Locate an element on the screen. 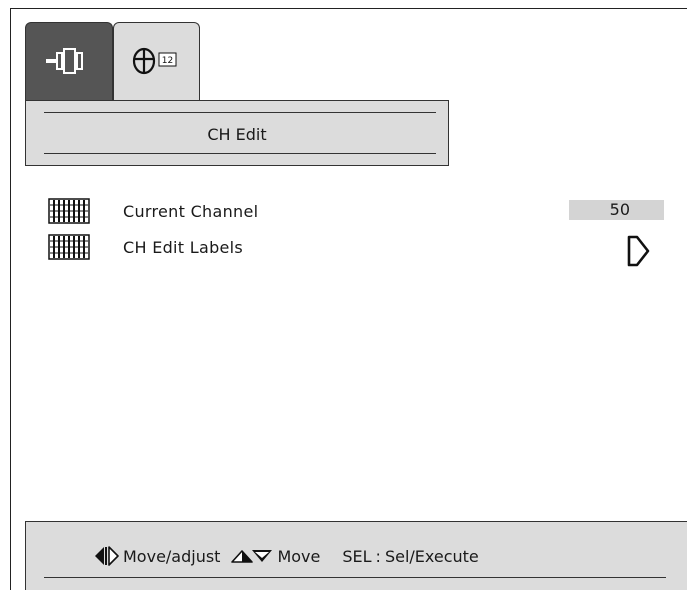 The height and width of the screenshot is (590, 687). left-right-arrows-icon is located at coordinates (107, 556).